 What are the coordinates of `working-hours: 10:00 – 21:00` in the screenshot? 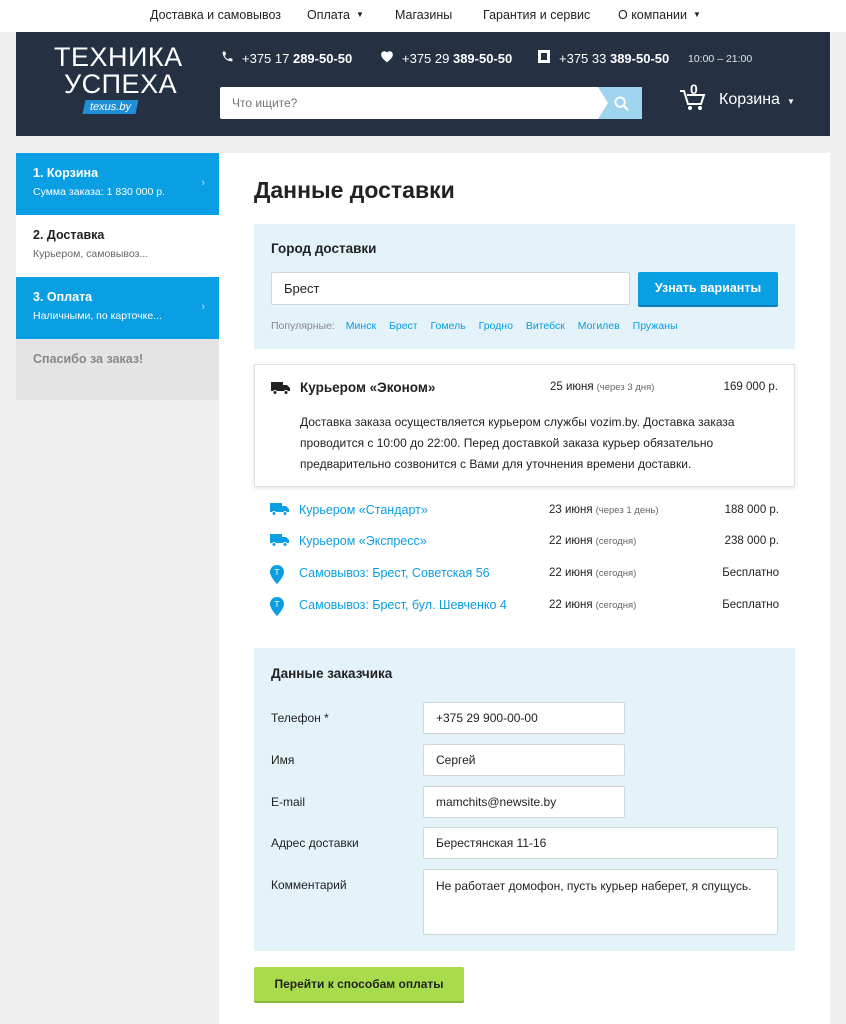 It's located at (720, 59).